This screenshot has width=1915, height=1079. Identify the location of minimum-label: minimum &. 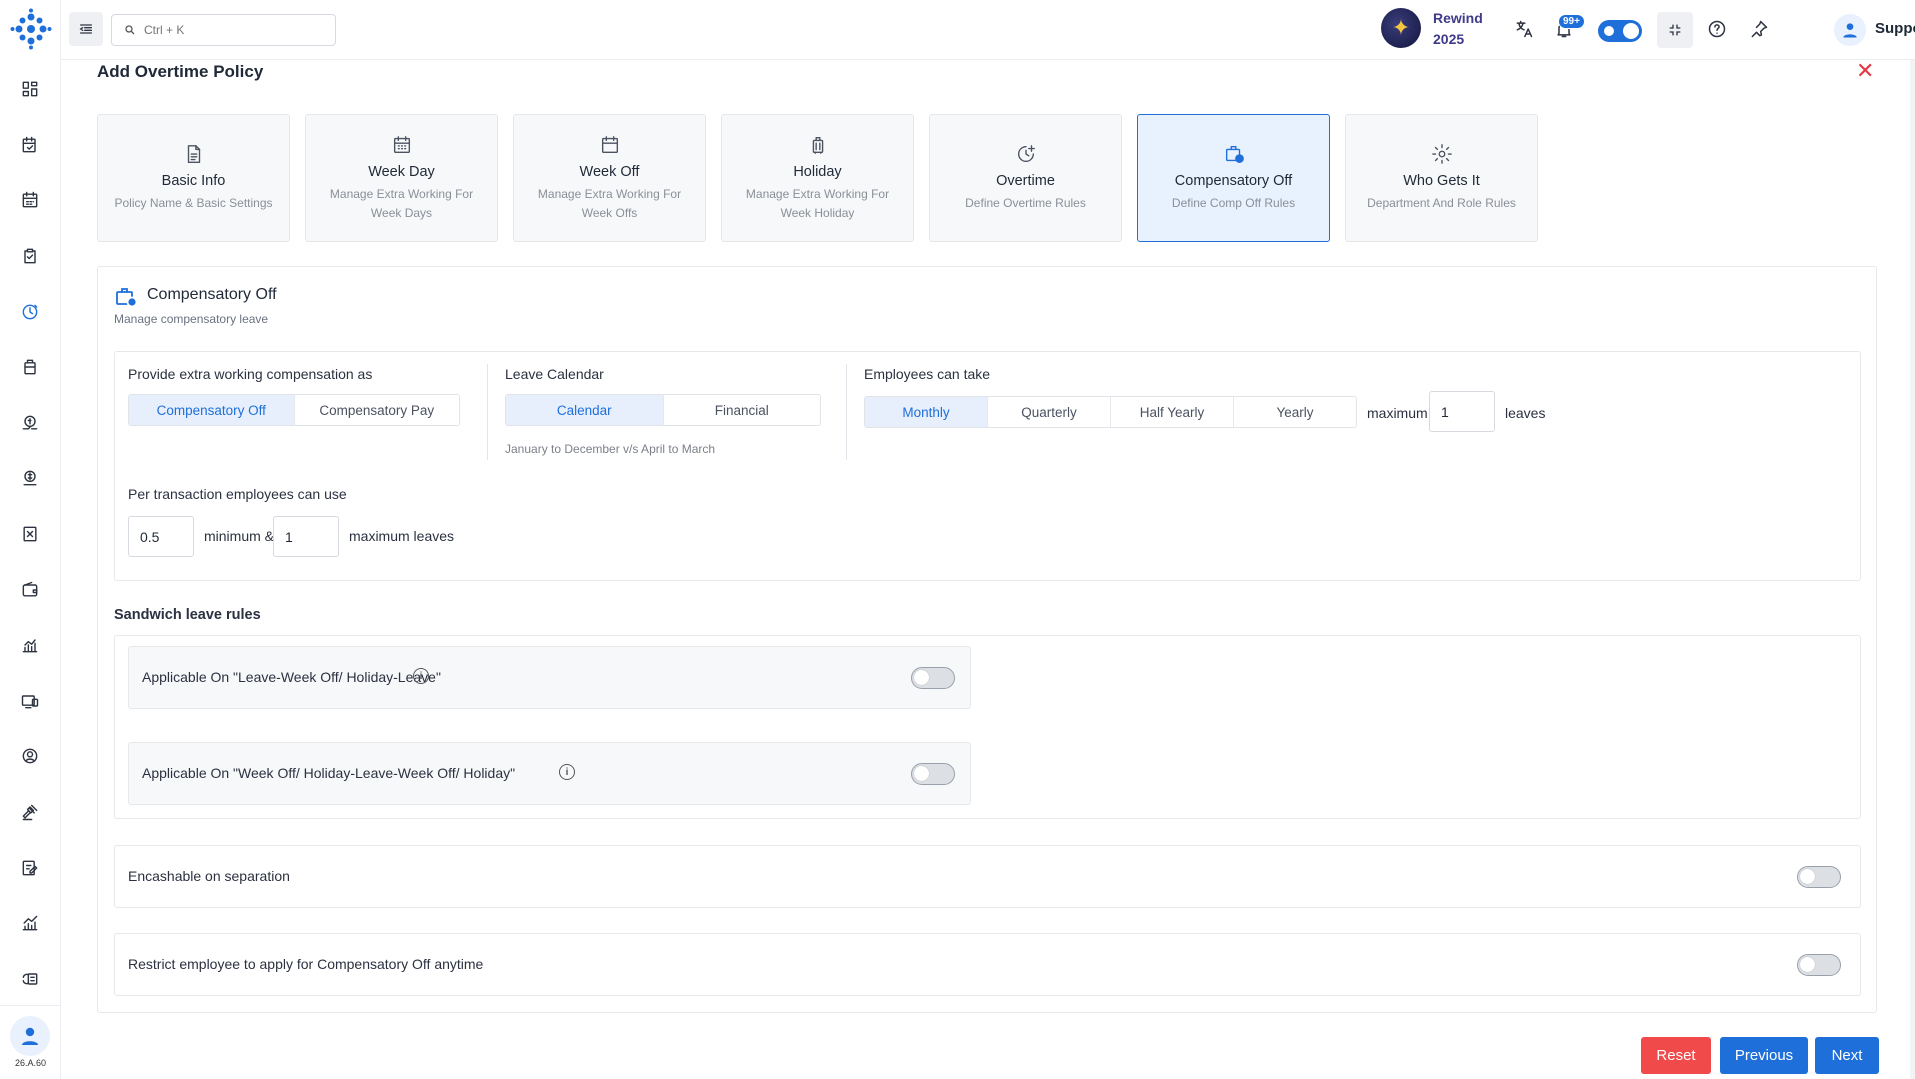
(239, 536).